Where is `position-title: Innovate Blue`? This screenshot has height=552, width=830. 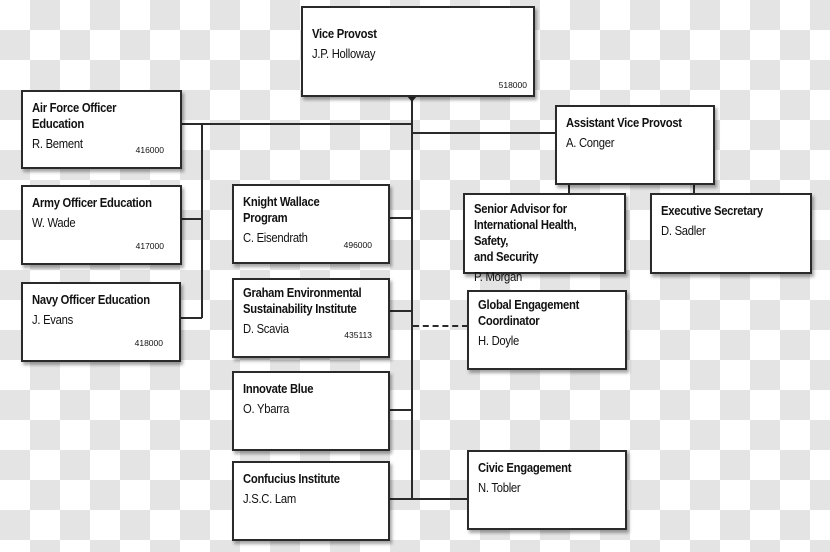 position-title: Innovate Blue is located at coordinates (278, 389).